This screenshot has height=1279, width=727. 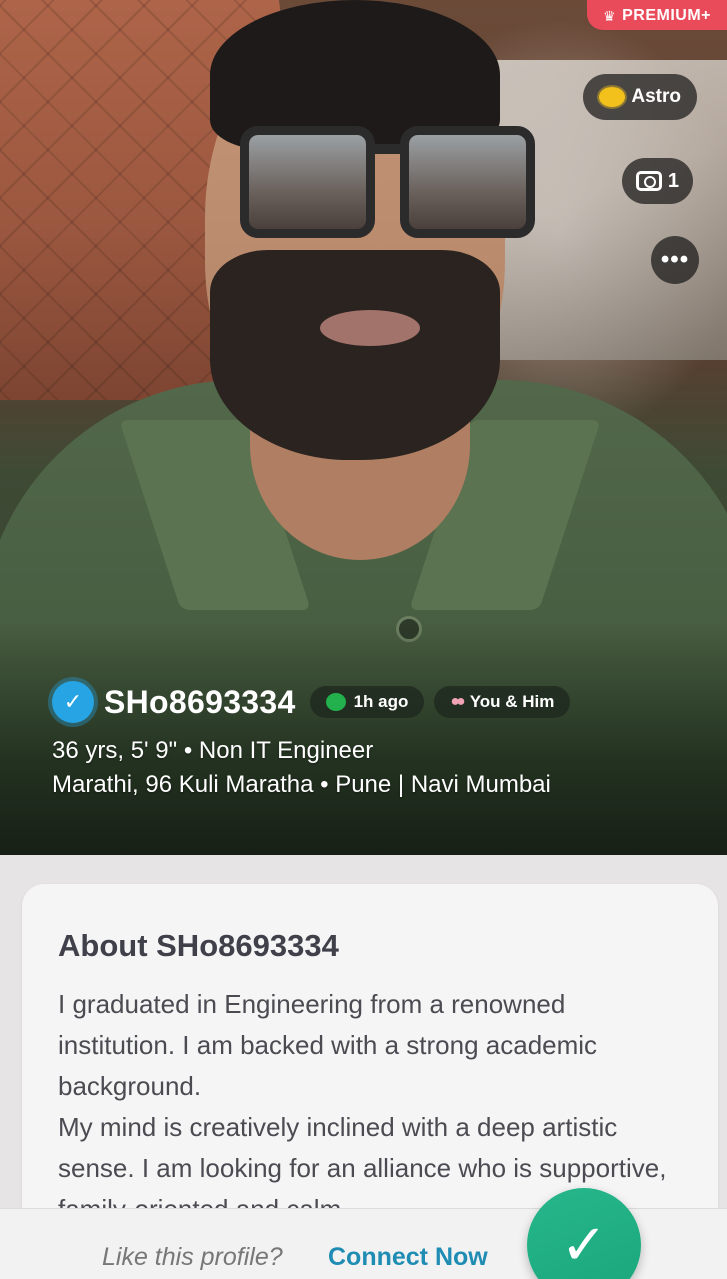 I want to click on last-active-label: 1h ago, so click(x=381, y=701).